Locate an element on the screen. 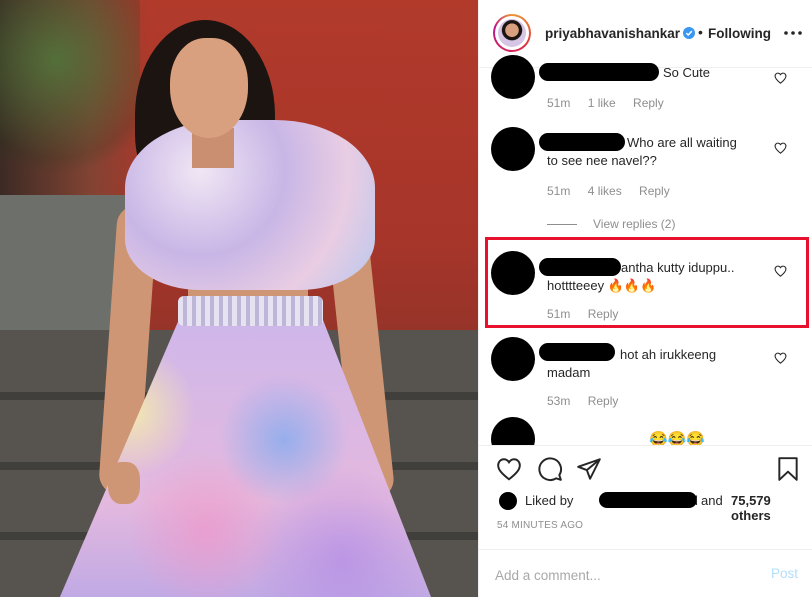 The width and height of the screenshot is (812, 597). comment-item: hot ah irukkeeng madam 53m Reply is located at coordinates (645, 377).